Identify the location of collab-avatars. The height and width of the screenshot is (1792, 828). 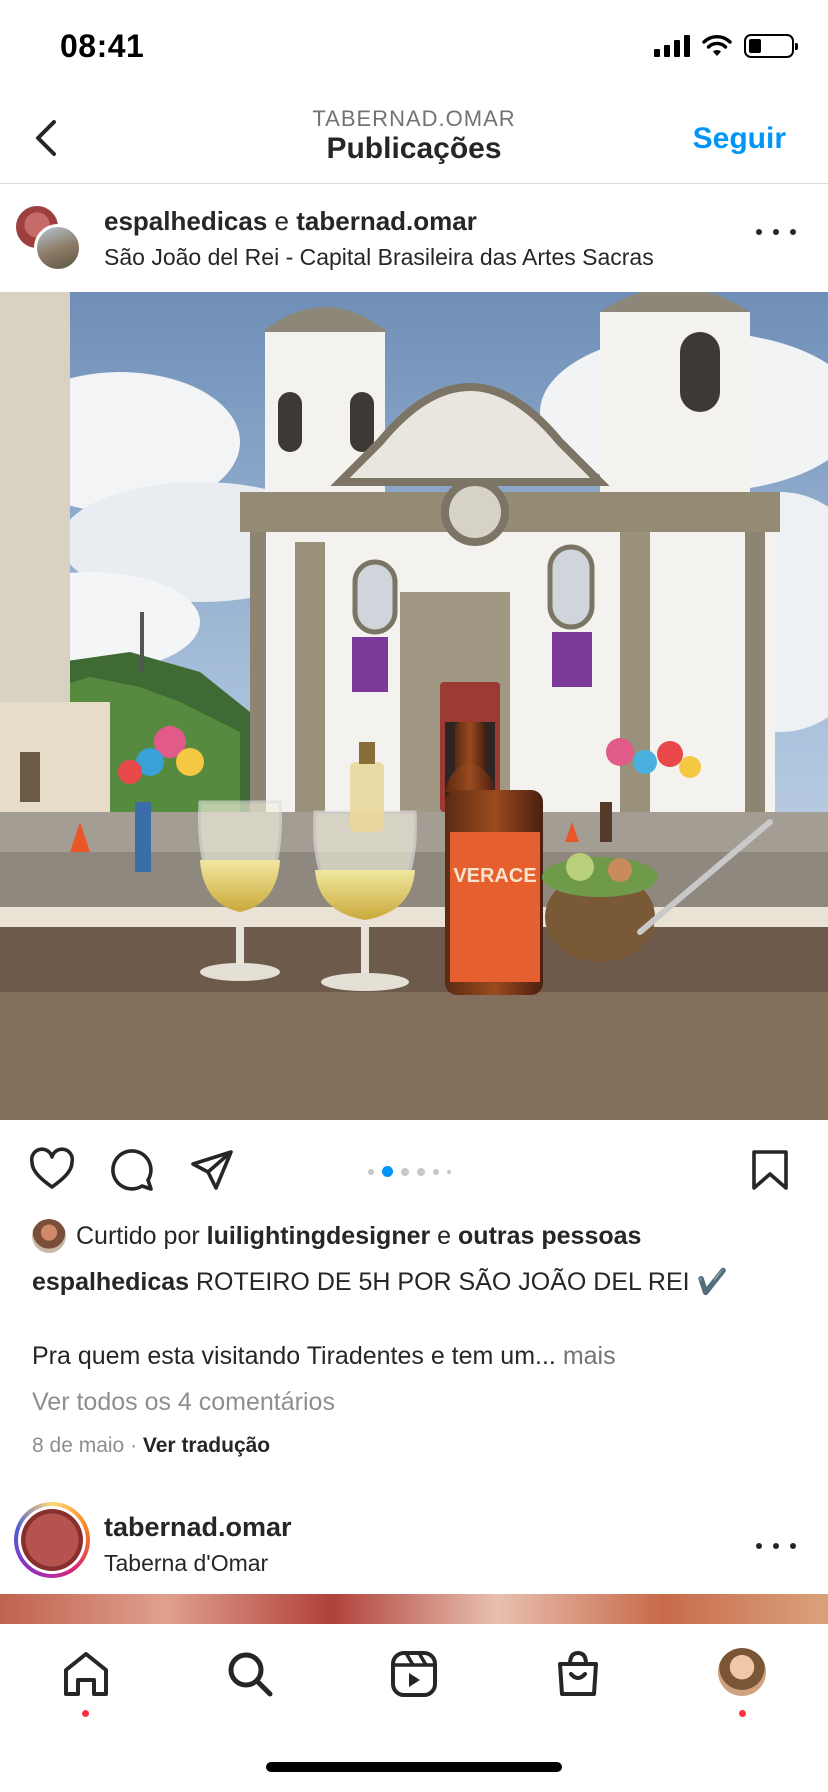
(49, 238).